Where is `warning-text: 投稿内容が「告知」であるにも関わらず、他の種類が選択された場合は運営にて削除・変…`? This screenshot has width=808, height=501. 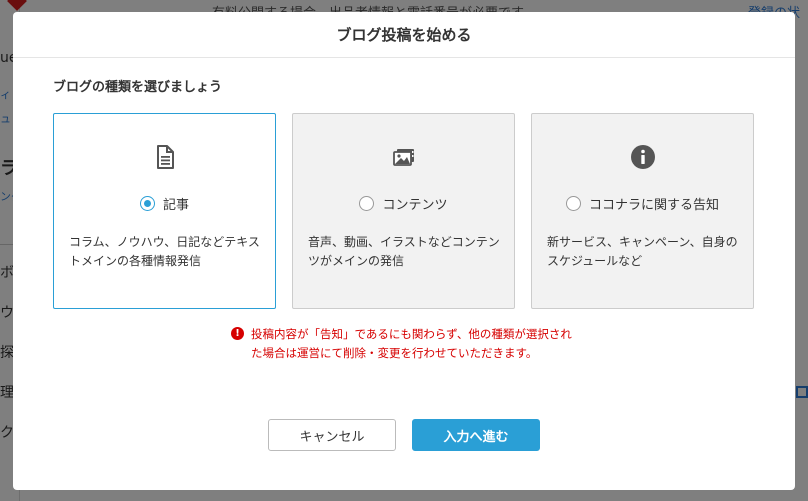
warning-text: 投稿内容が「告知」であるにも関わらず、他の種類が選択された場合は運営にて削除・変… is located at coordinates (411, 343).